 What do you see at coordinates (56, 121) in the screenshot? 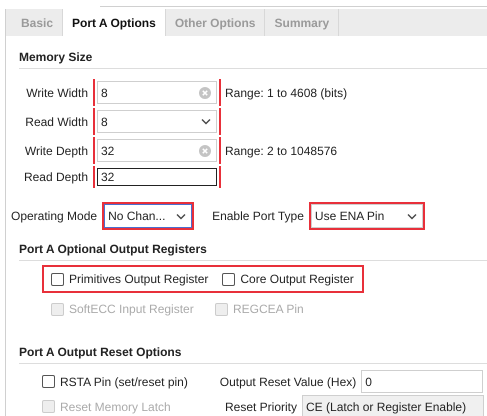
I see `field-label: Read Width` at bounding box center [56, 121].